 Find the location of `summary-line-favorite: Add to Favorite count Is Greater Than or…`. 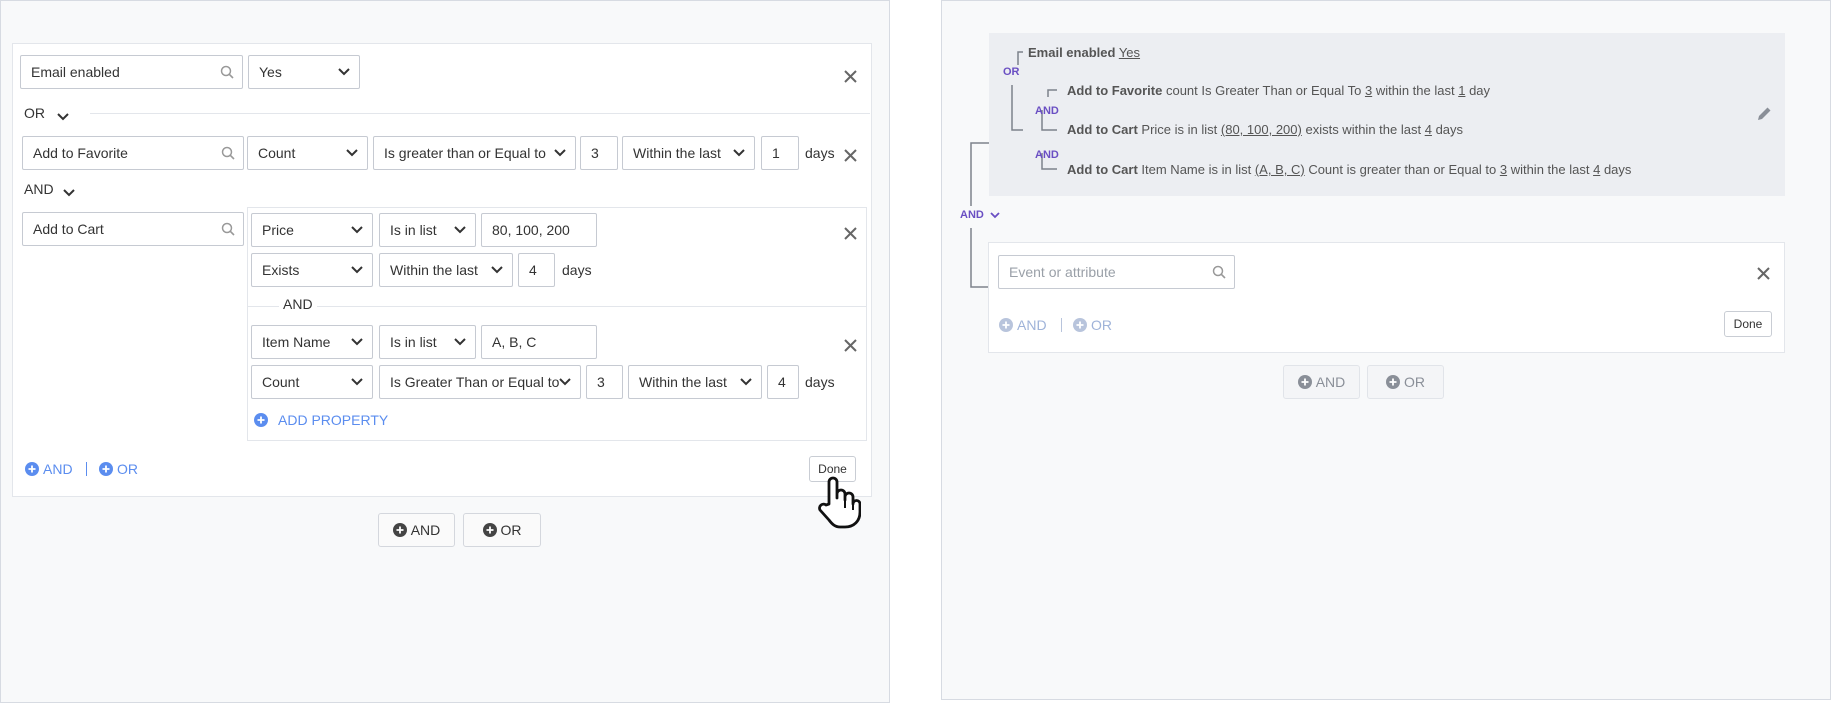

summary-line-favorite: Add to Favorite count Is Greater Than or… is located at coordinates (1279, 90).